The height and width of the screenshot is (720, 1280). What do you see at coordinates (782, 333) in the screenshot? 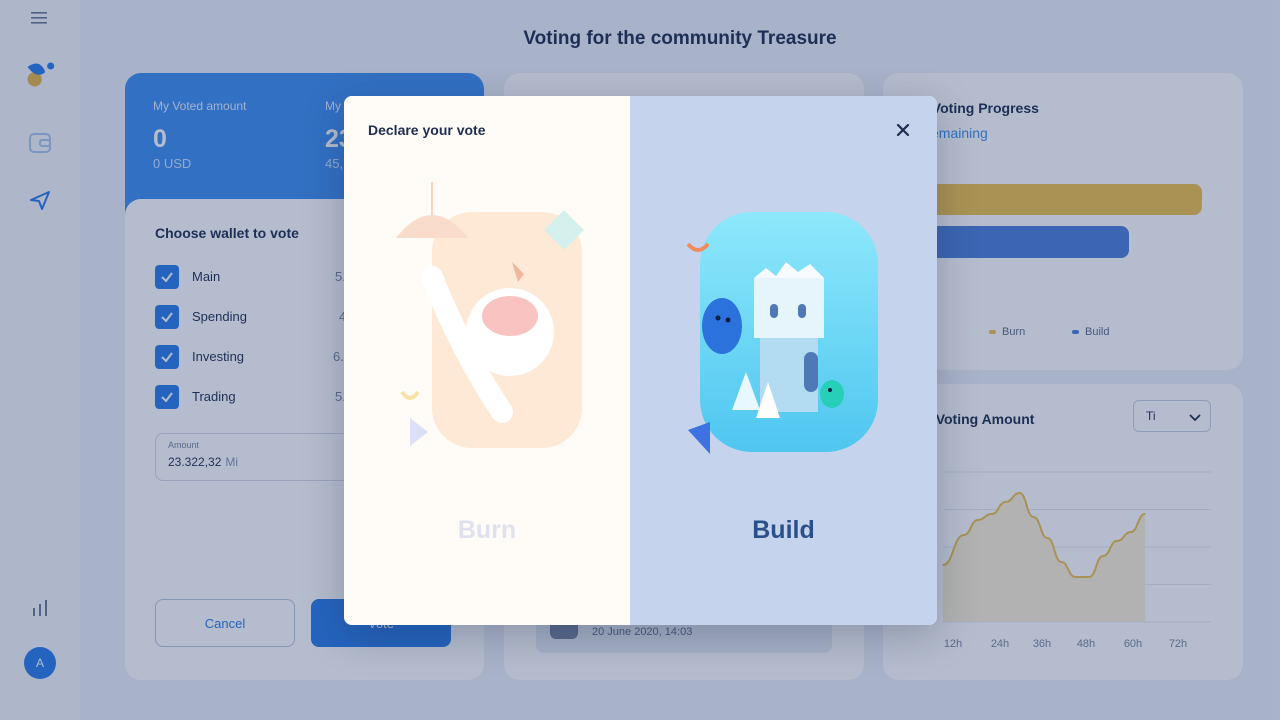
I see `build-illustration` at bounding box center [782, 333].